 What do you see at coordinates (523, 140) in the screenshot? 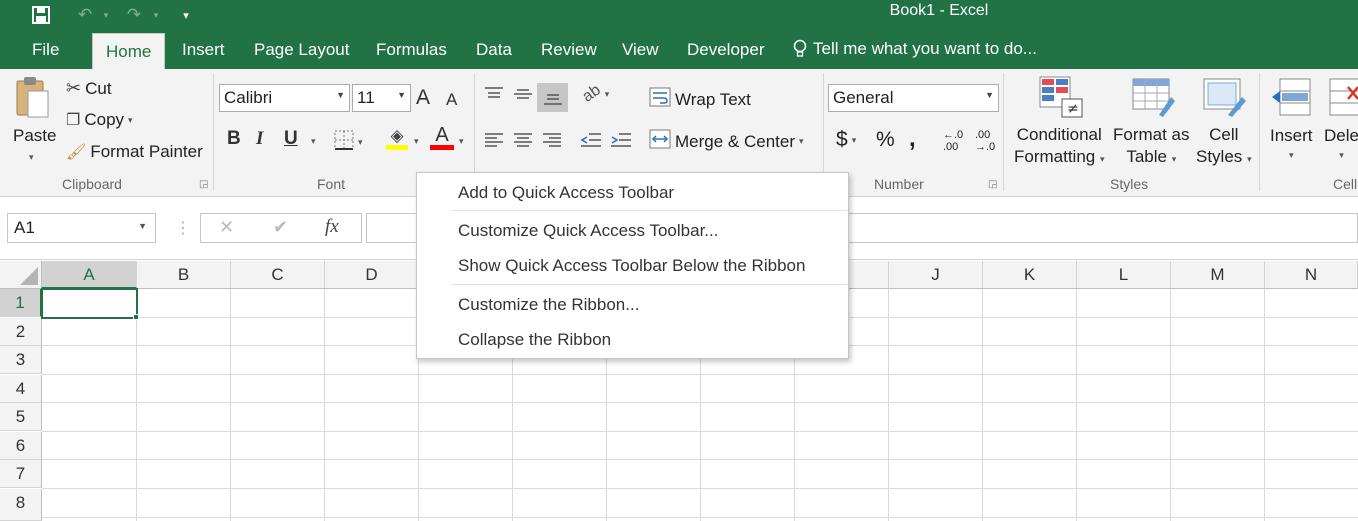
I see `align-center-icon` at bounding box center [523, 140].